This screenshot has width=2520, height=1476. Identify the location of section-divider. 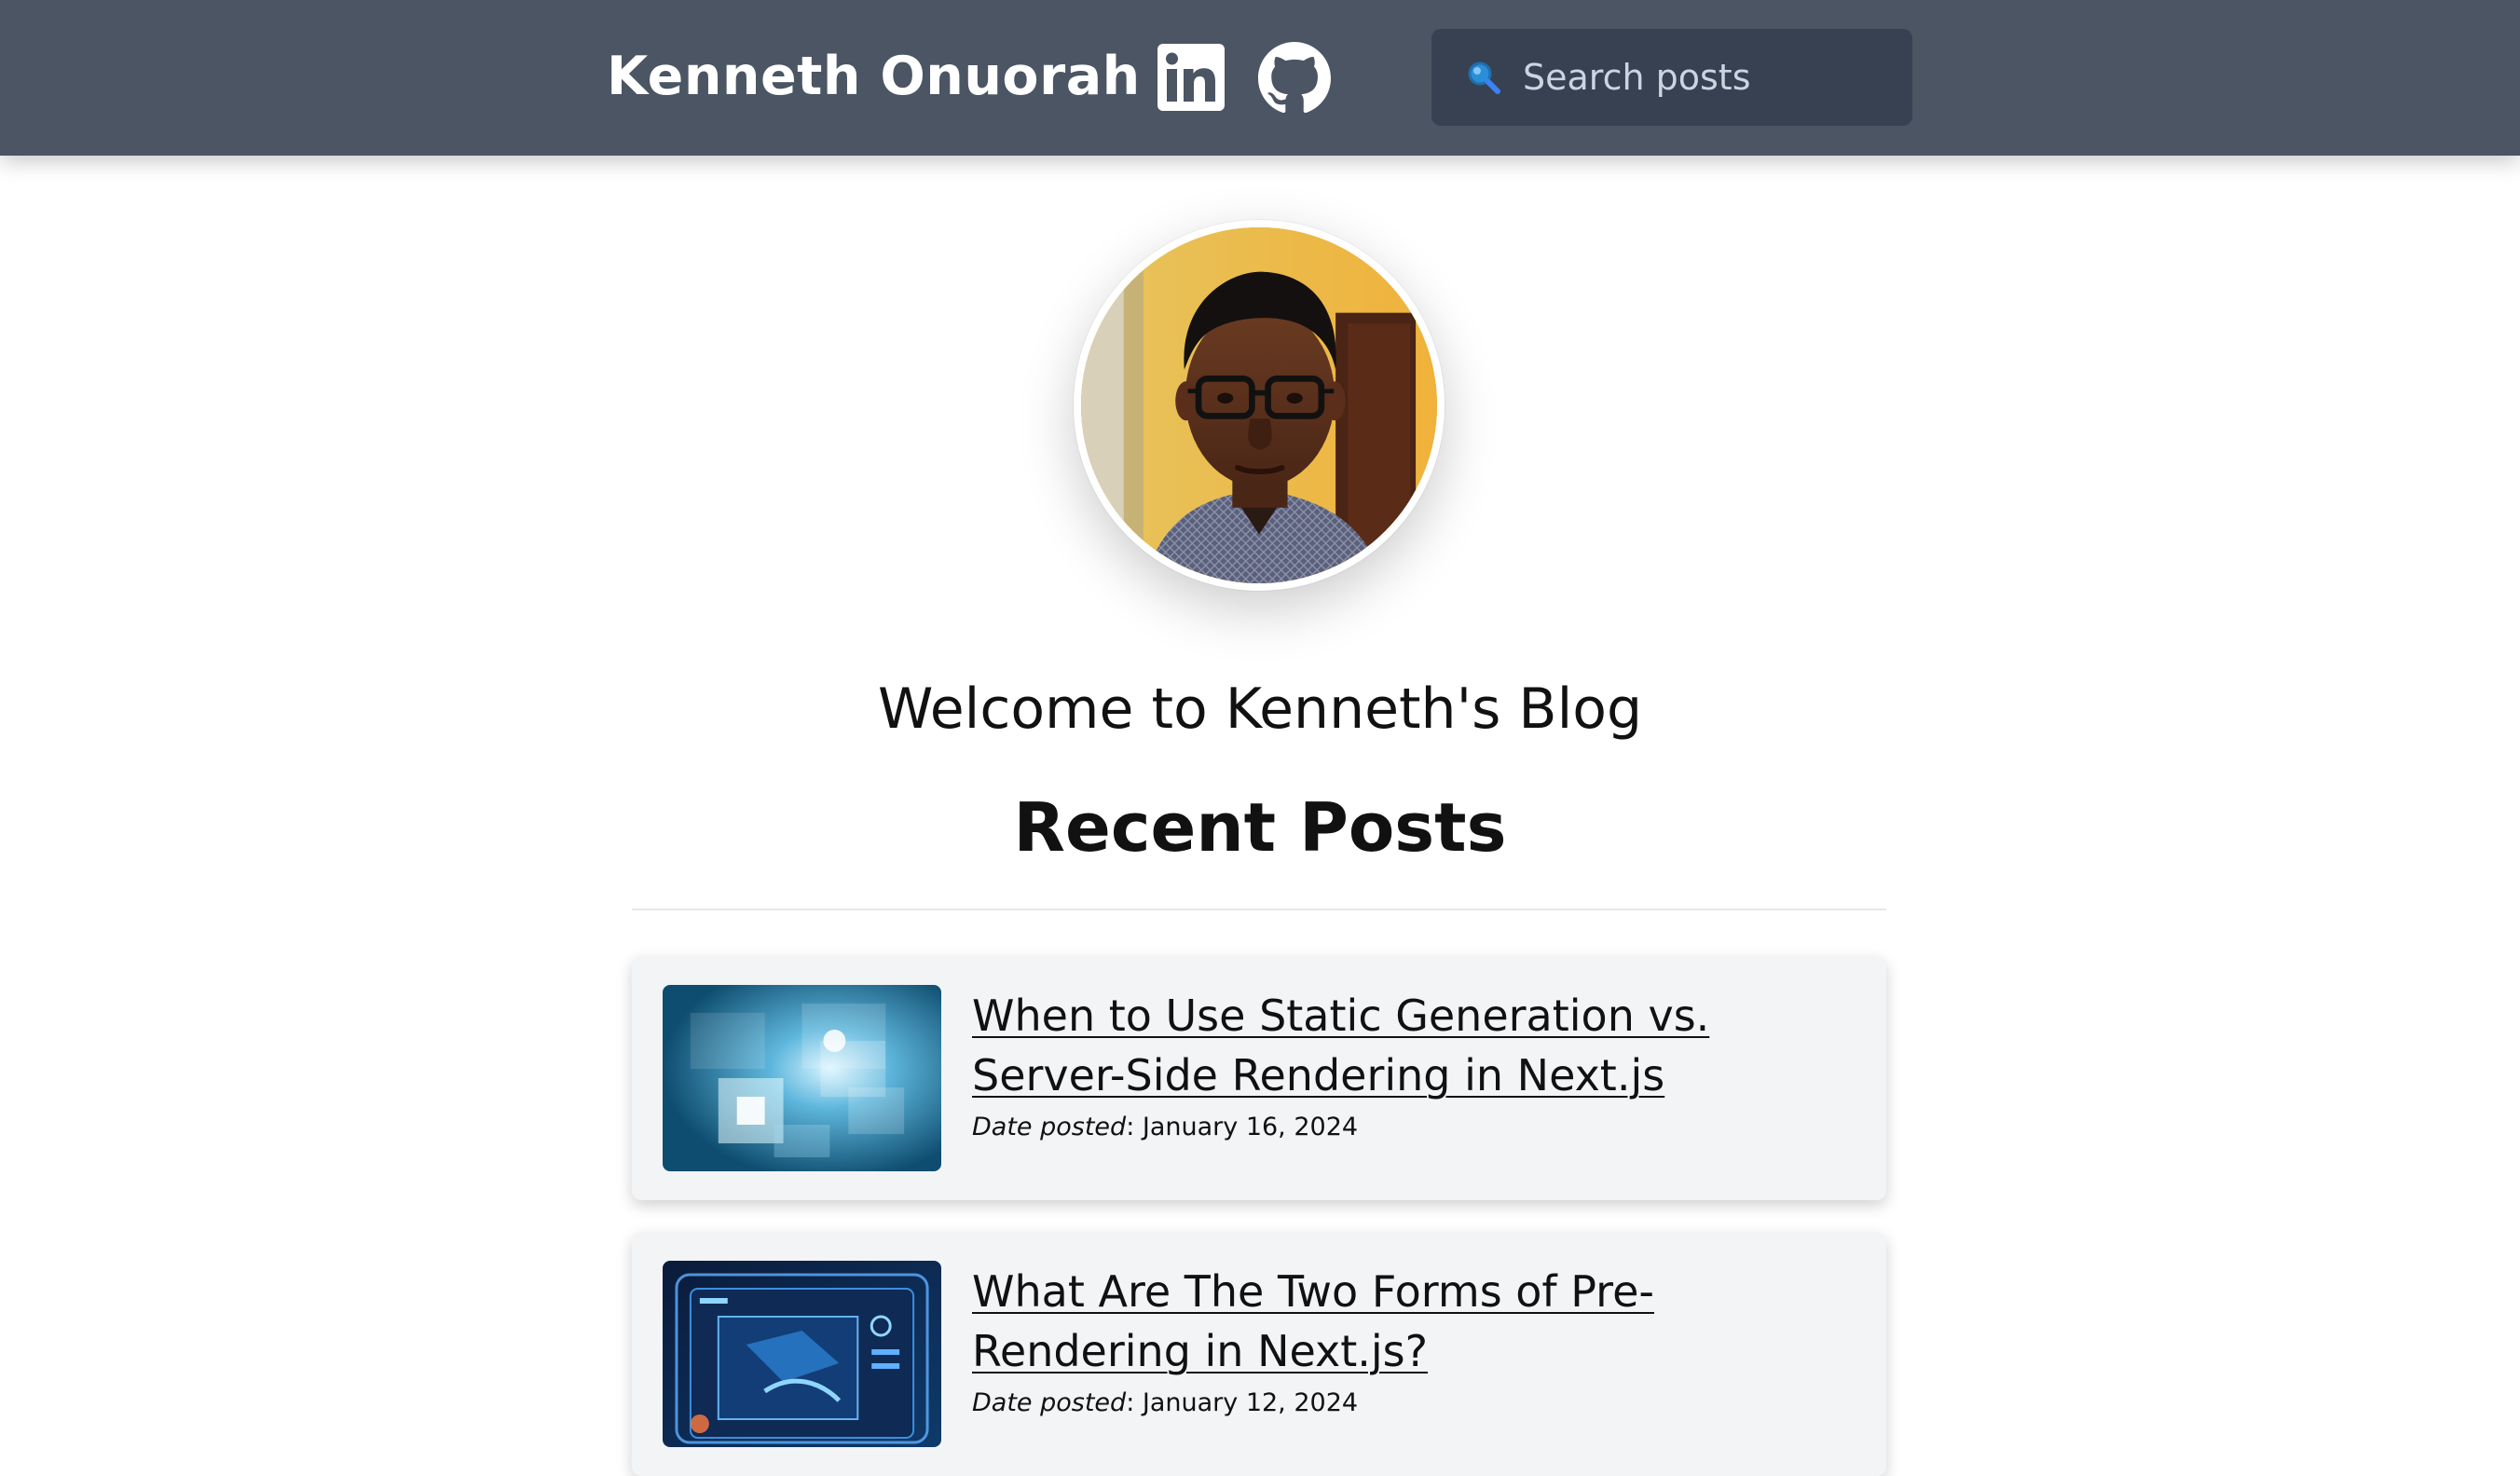
(1259, 909).